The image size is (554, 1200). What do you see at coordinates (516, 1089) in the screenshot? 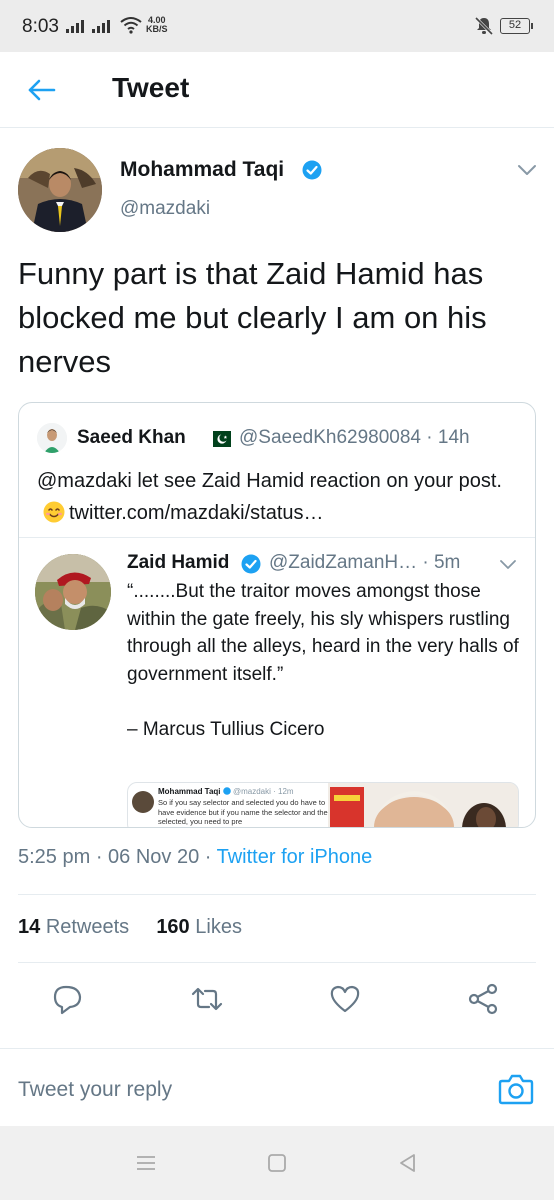
I see `camera-icon` at bounding box center [516, 1089].